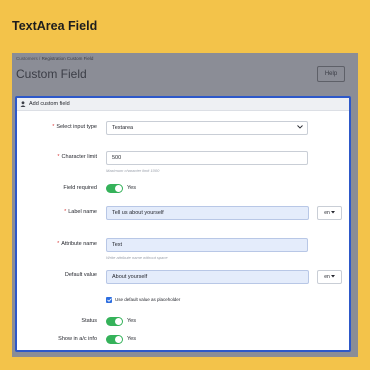  Describe the element at coordinates (131, 339) in the screenshot. I see `show-in-account-state: Yes` at that location.